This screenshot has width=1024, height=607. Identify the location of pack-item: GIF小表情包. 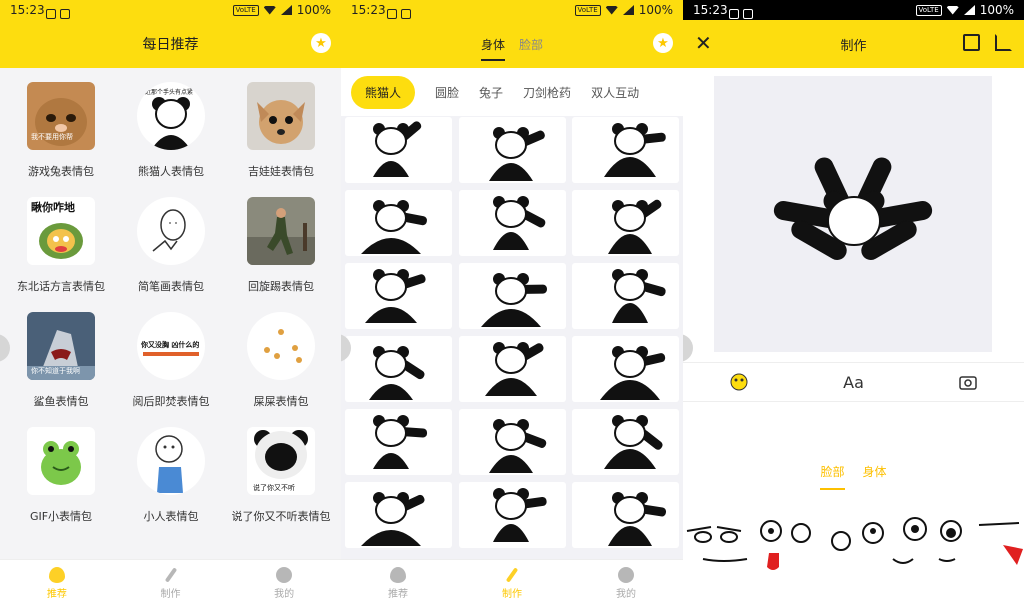
(61, 470).